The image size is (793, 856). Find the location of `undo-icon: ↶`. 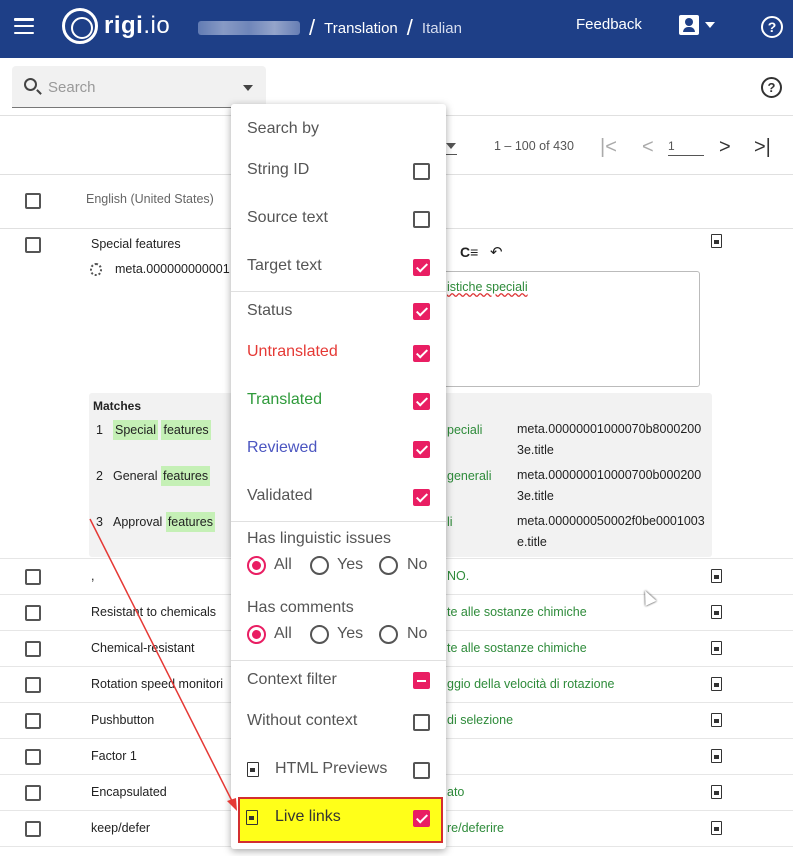

undo-icon: ↶ is located at coordinates (496, 252).